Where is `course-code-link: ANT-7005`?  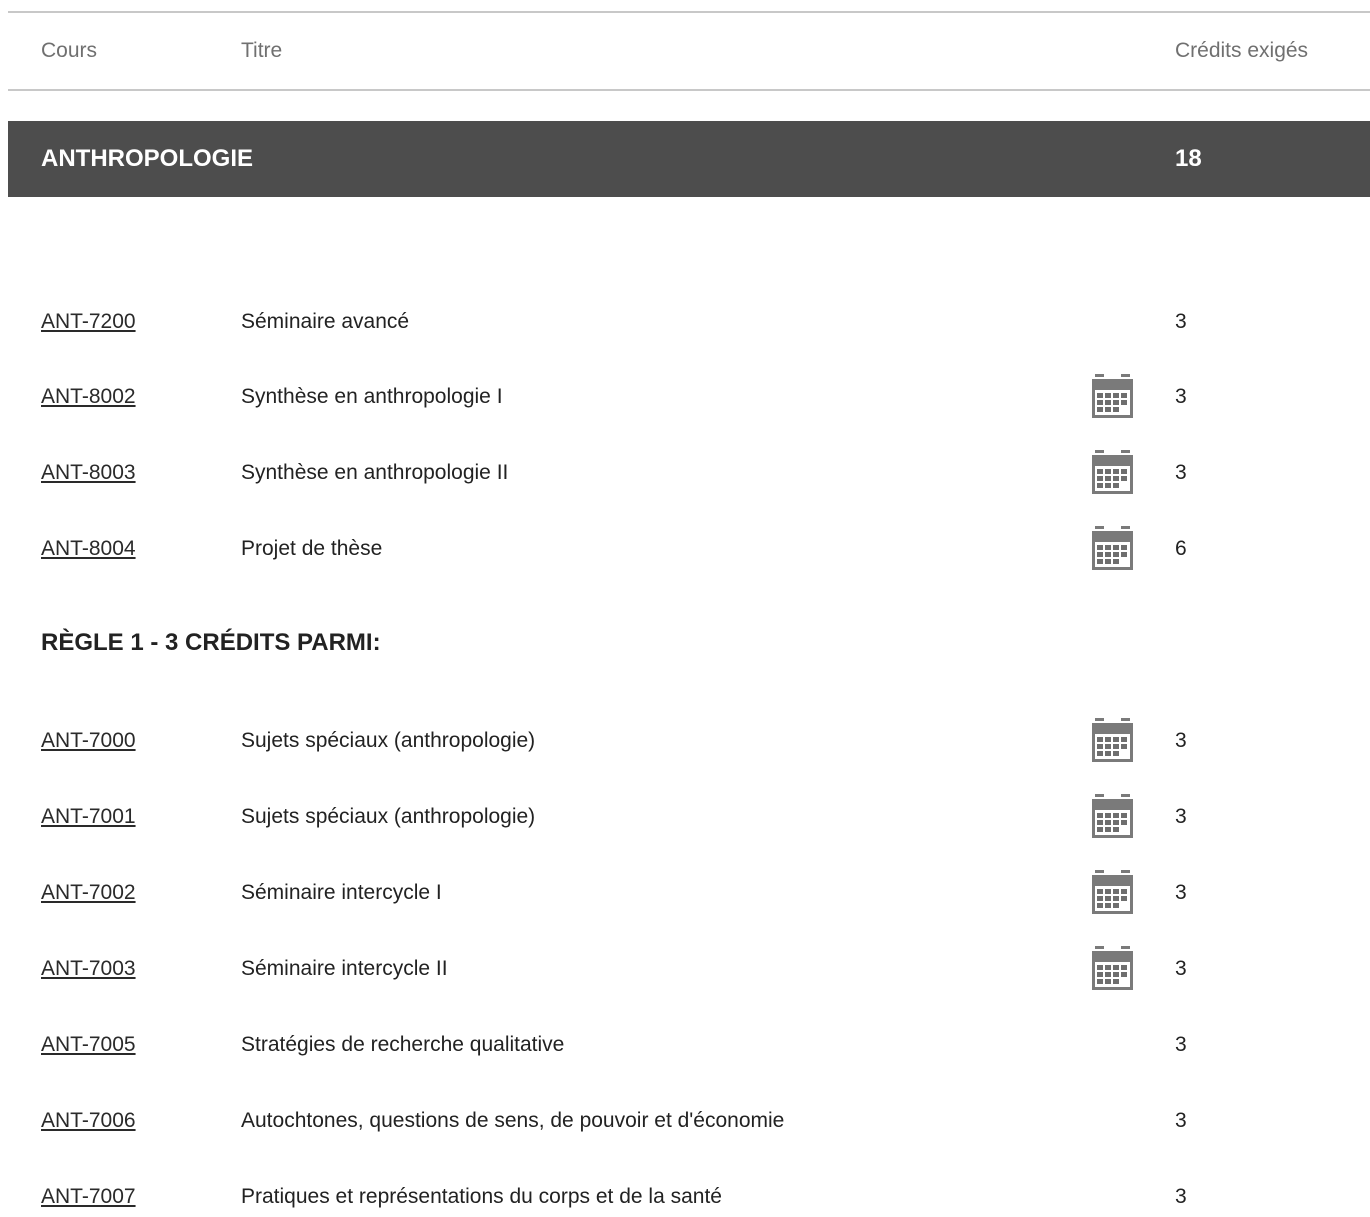
course-code-link: ANT-7005 is located at coordinates (88, 1045).